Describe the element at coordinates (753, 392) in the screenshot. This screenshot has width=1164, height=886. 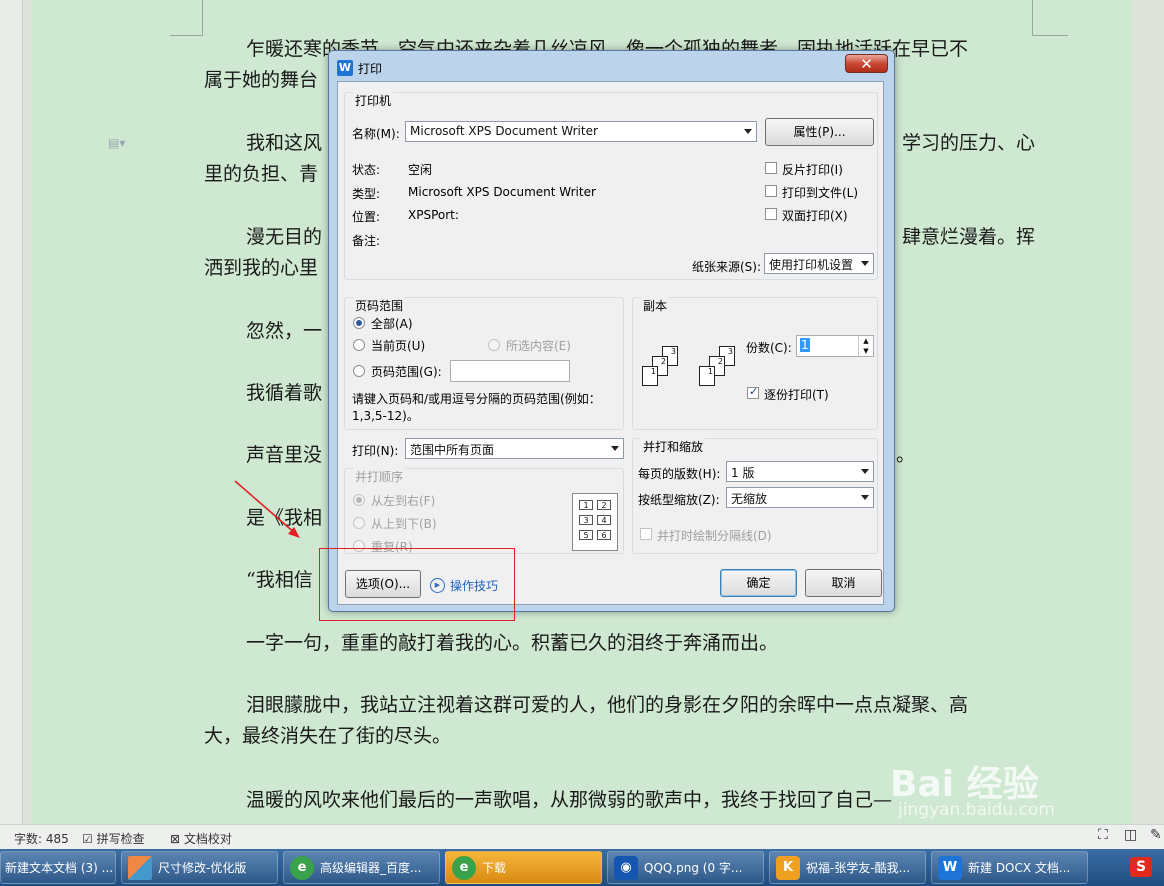
I see `collate-checkbox` at that location.